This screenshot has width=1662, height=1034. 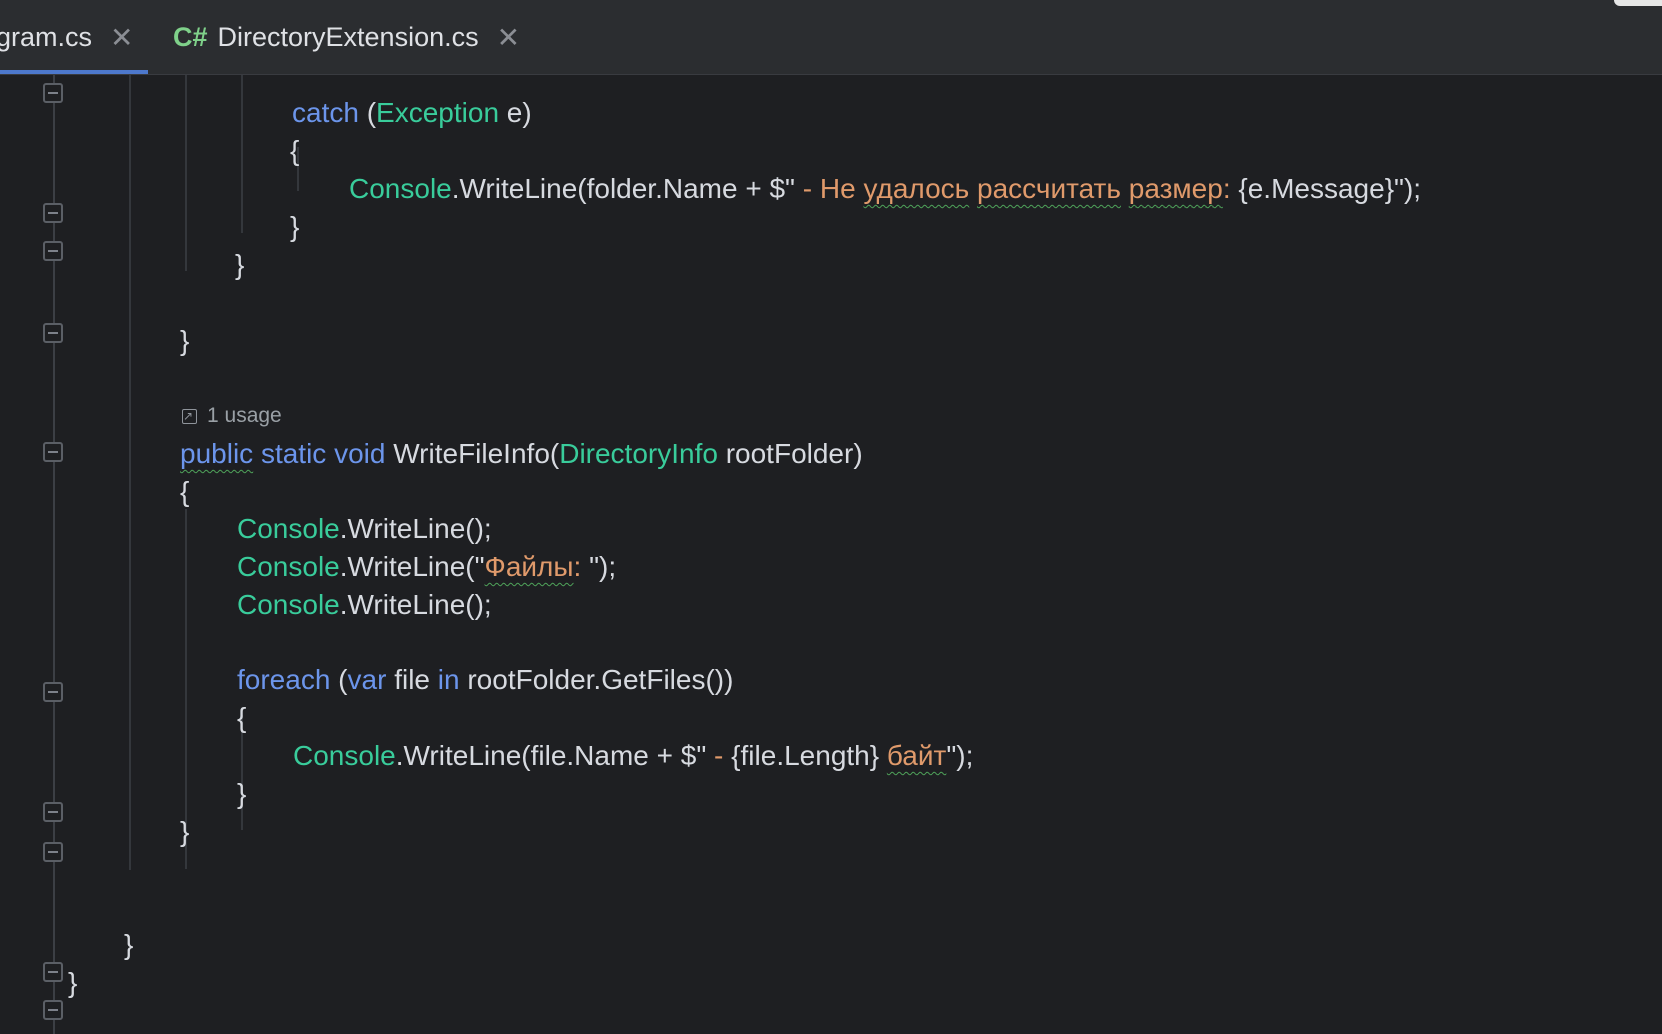 I want to click on type-name: Exception, so click(x=438, y=112).